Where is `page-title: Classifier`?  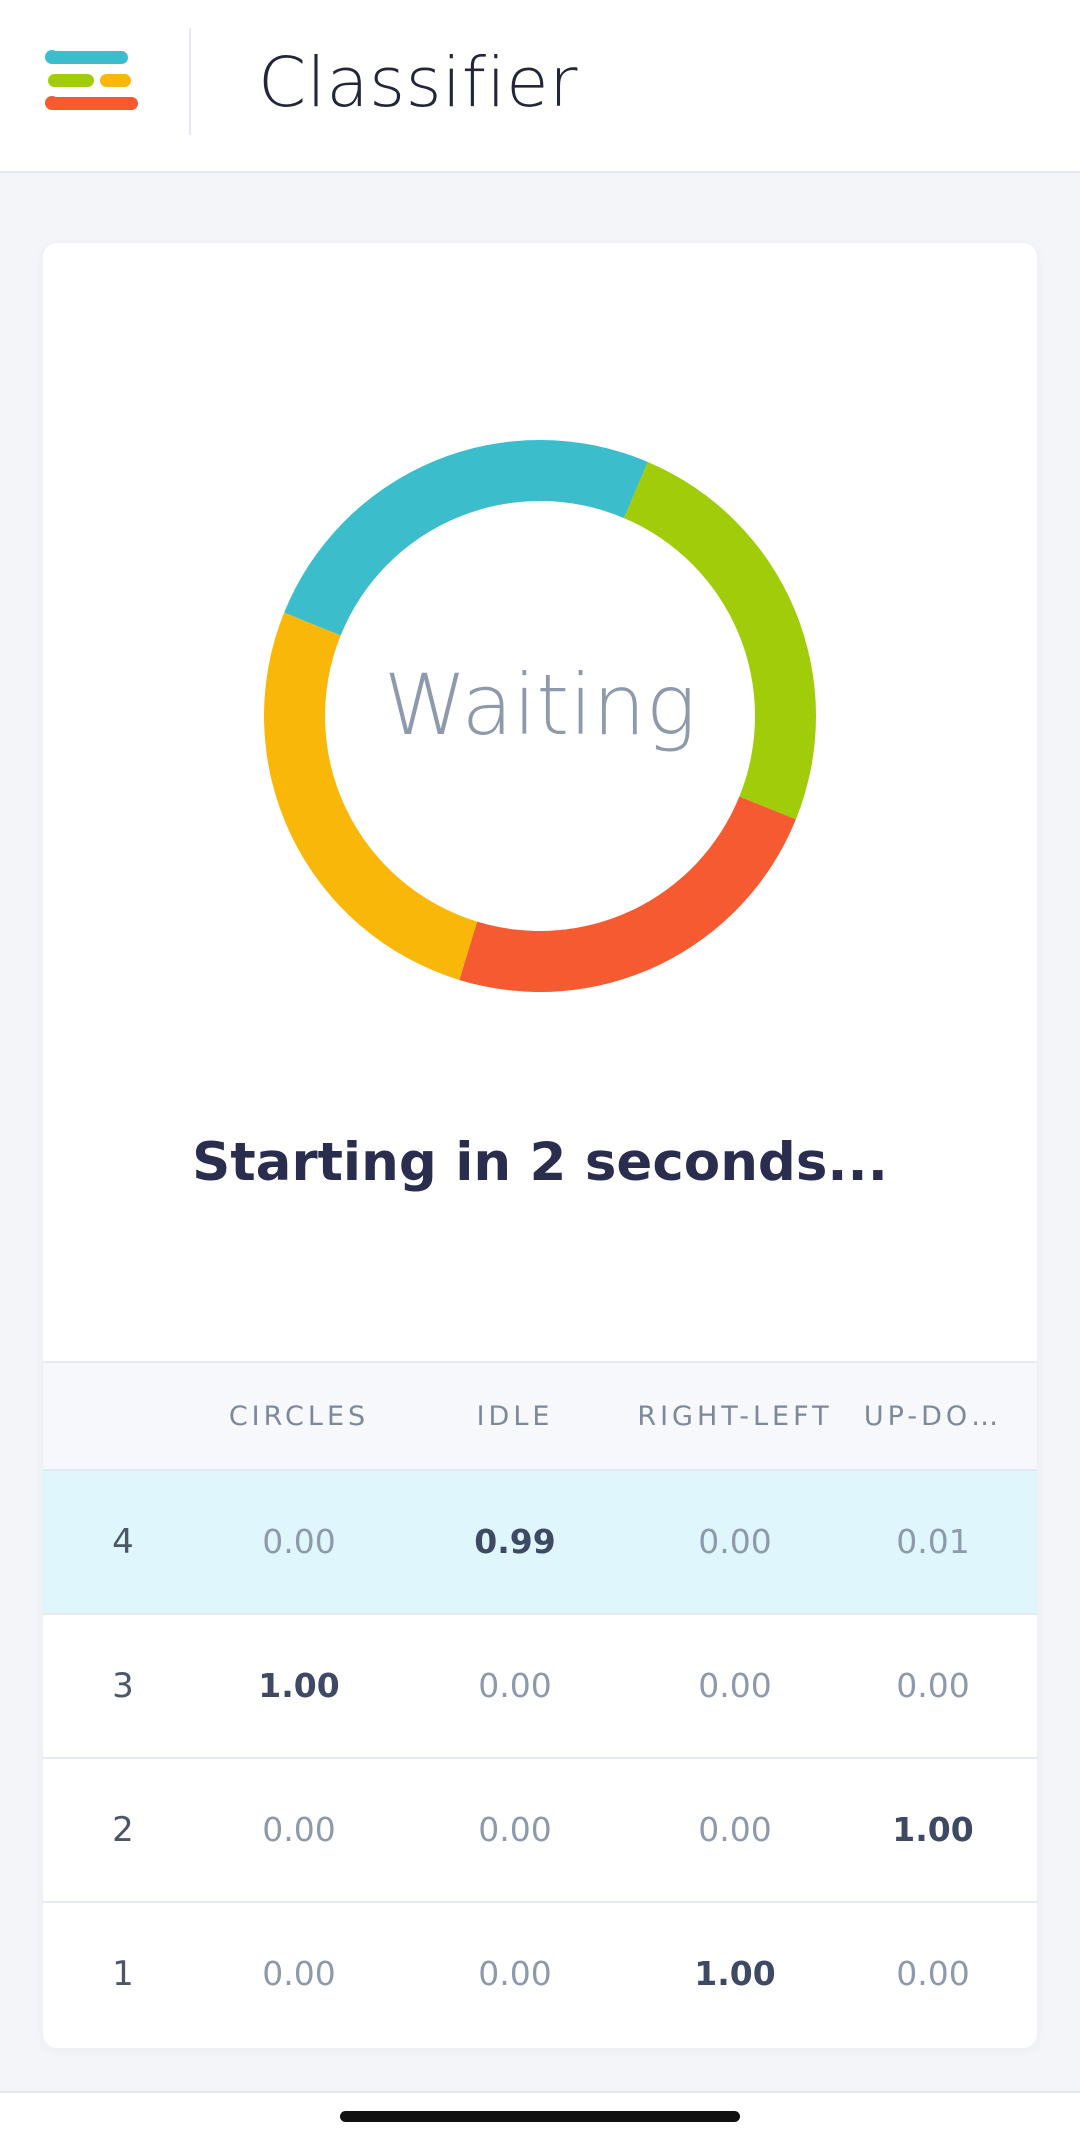 page-title: Classifier is located at coordinates (418, 83).